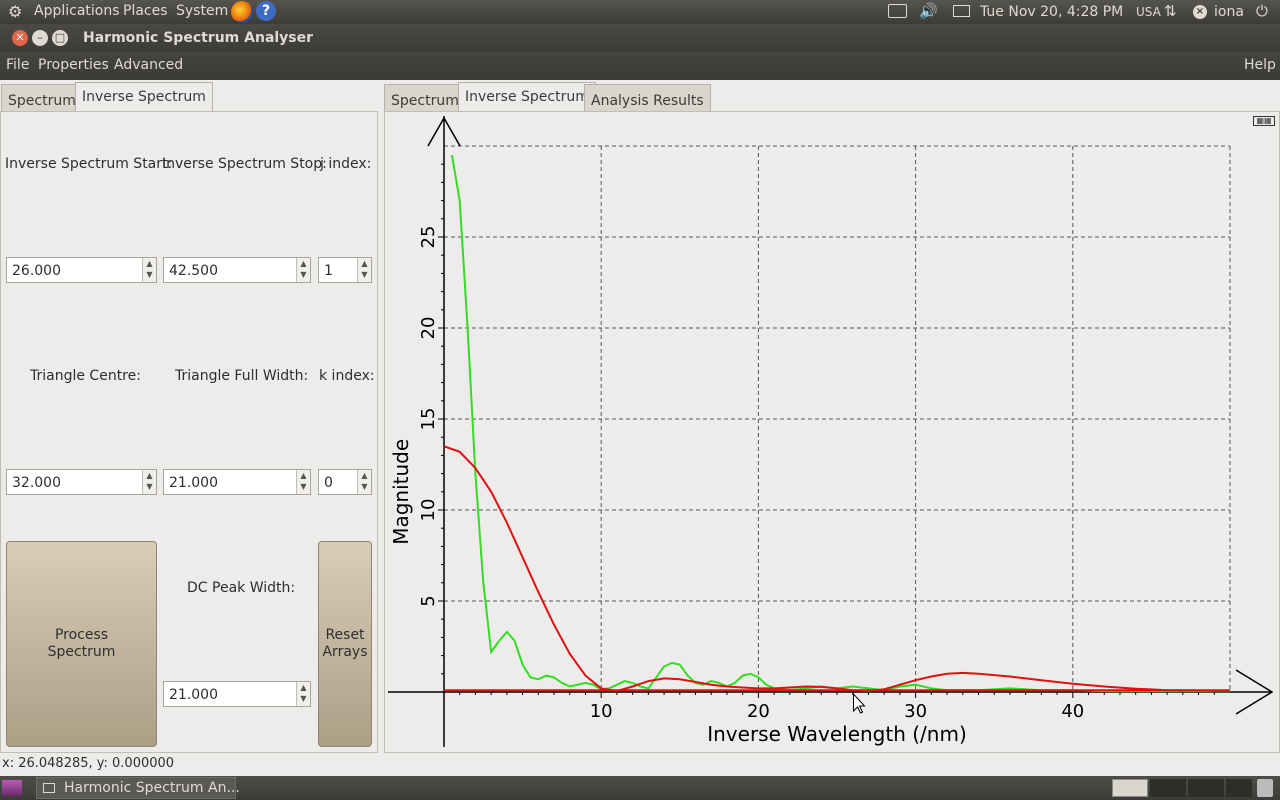 The height and width of the screenshot is (800, 1280). What do you see at coordinates (60, 38) in the screenshot?
I see `maximize-window-icon: □` at bounding box center [60, 38].